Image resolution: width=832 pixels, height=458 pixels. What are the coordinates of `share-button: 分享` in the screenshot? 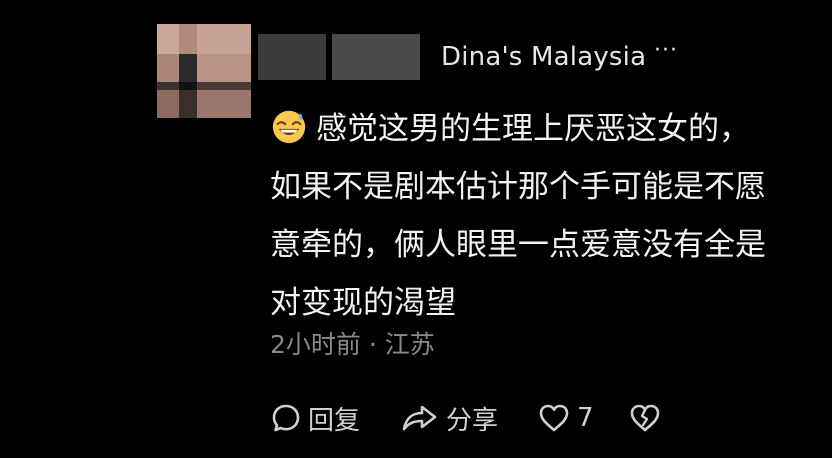 It's located at (449, 418).